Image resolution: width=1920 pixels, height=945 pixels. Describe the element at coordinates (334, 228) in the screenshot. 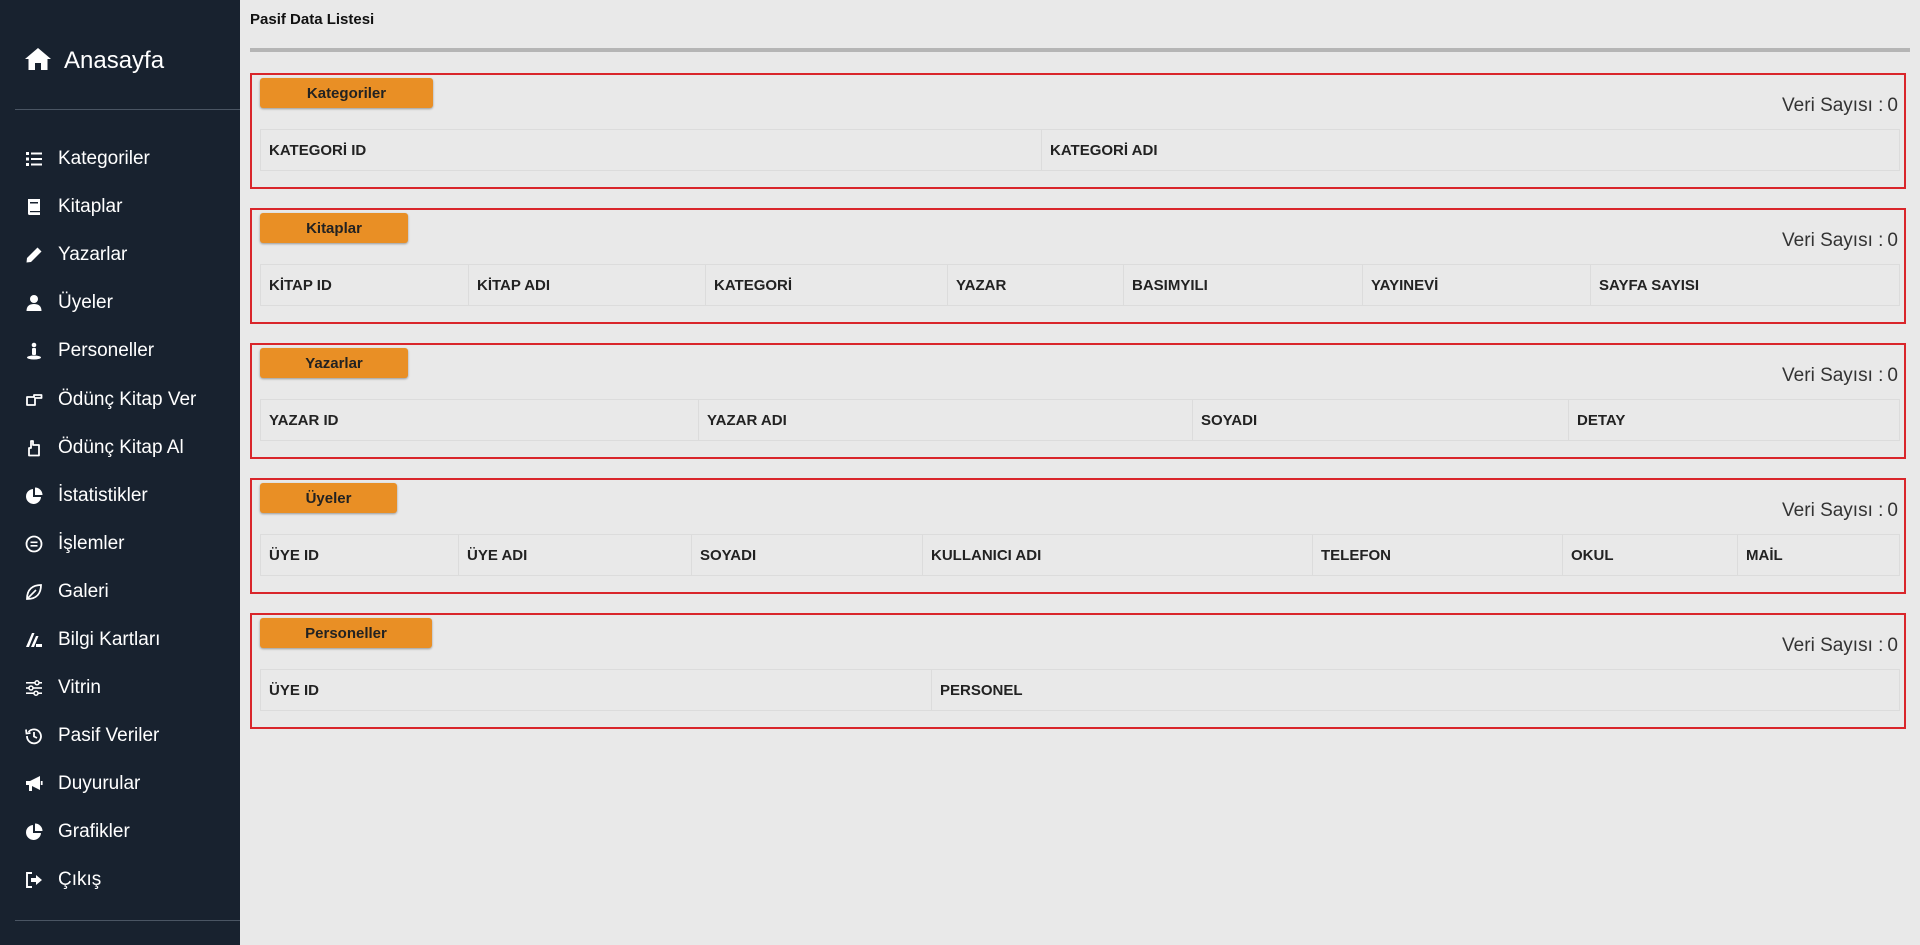

I see `tag-kitaplar: Kitaplar` at that location.